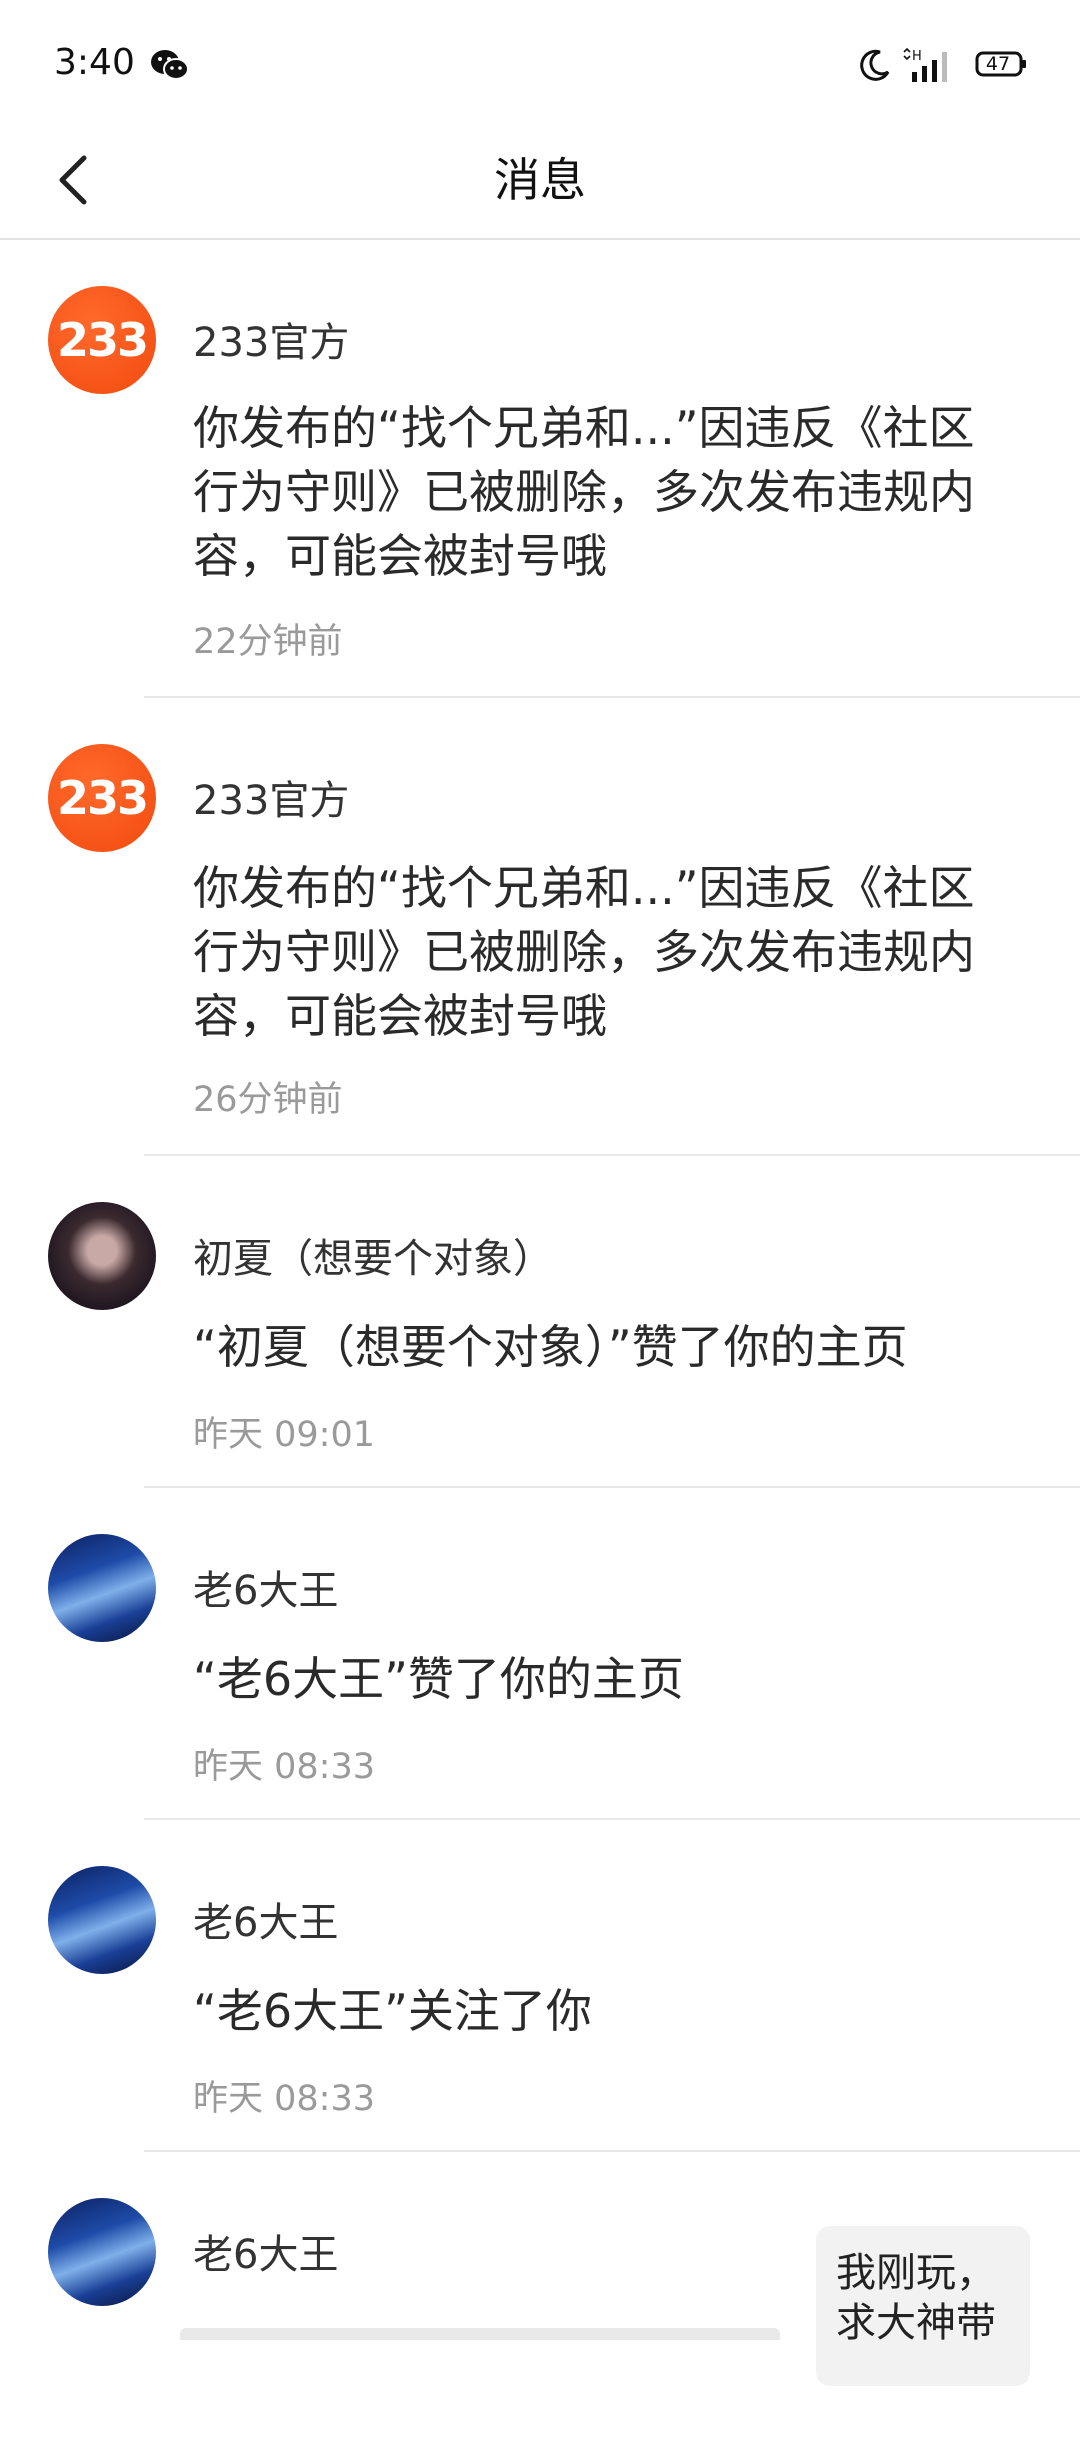  Describe the element at coordinates (438, 1679) in the screenshot. I see `message-content: “老6大王”赞了你的主页` at that location.